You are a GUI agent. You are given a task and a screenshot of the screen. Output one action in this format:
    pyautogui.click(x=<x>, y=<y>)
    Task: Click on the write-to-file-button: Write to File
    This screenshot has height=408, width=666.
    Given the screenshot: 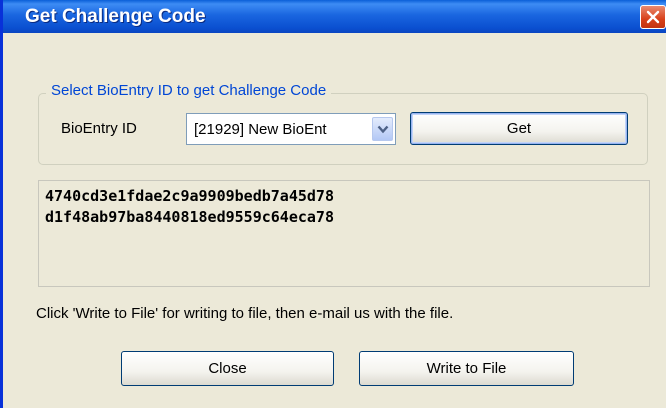 What is the action you would take?
    pyautogui.click(x=466, y=368)
    